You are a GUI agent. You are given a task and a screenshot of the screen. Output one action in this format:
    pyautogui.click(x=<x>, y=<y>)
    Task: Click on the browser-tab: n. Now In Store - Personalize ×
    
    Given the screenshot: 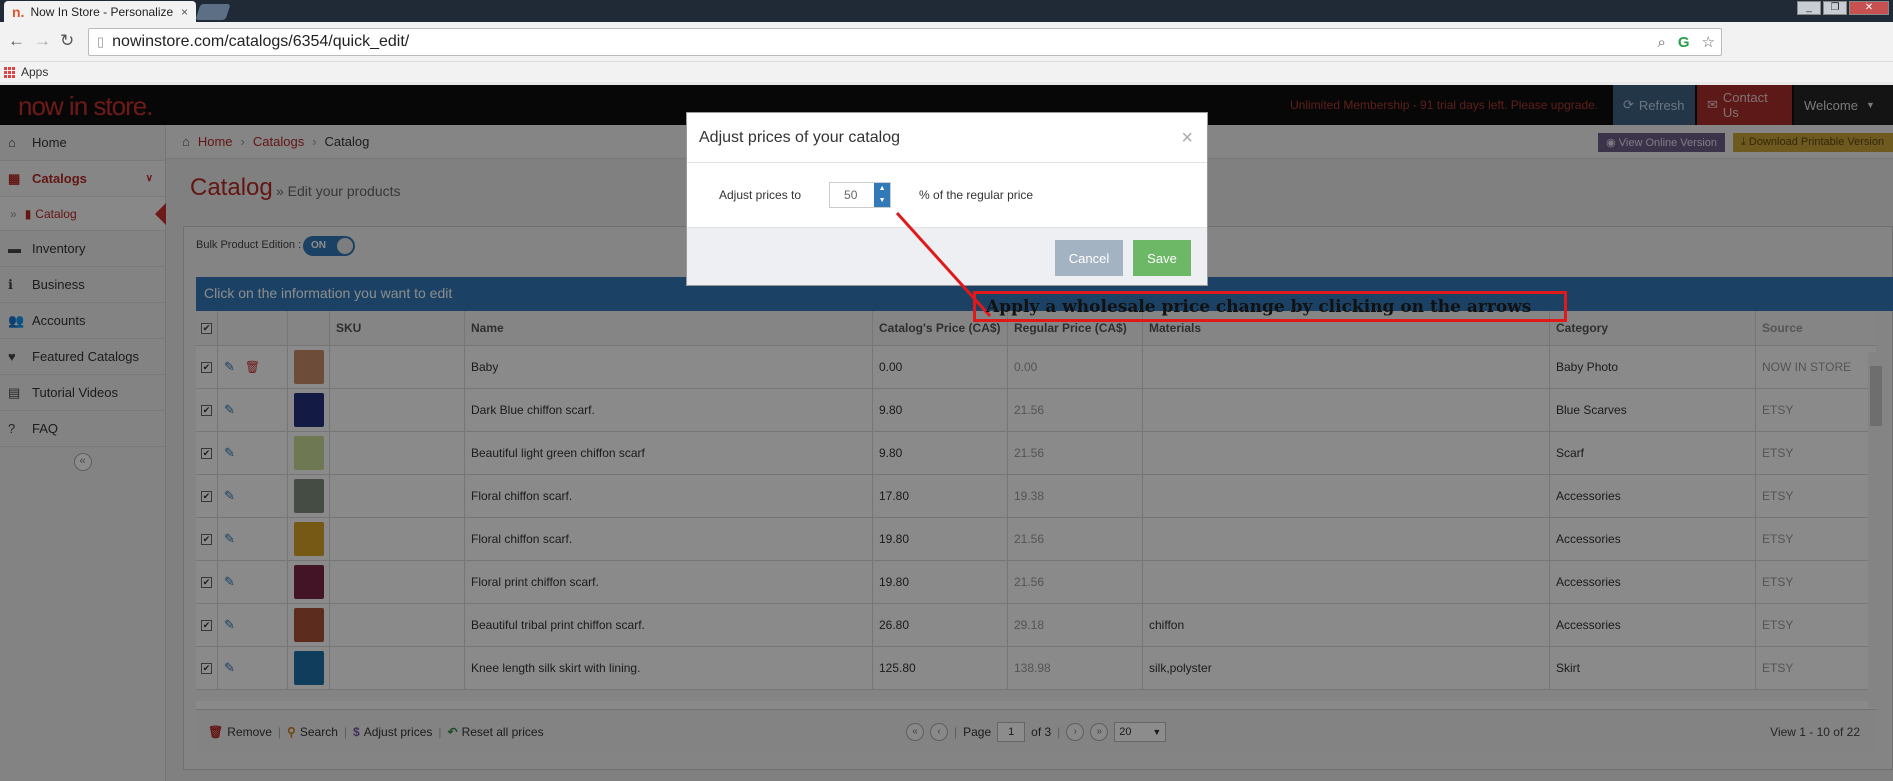 What is the action you would take?
    pyautogui.click(x=100, y=11)
    